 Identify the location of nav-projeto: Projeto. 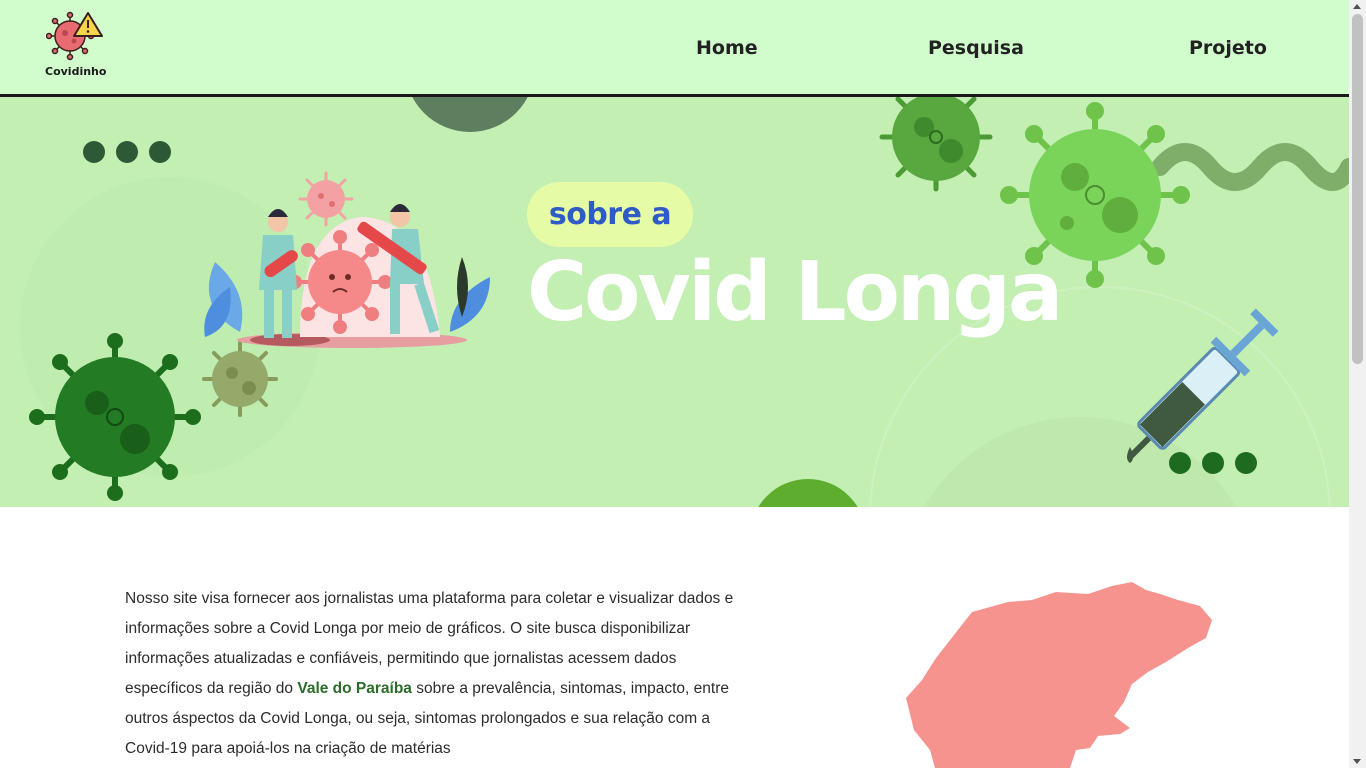
(1228, 48).